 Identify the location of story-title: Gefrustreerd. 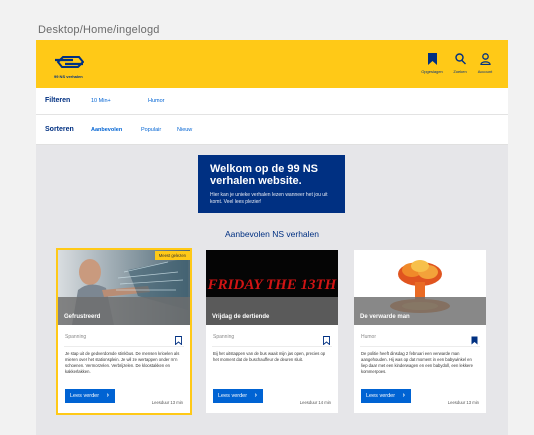
(82, 317).